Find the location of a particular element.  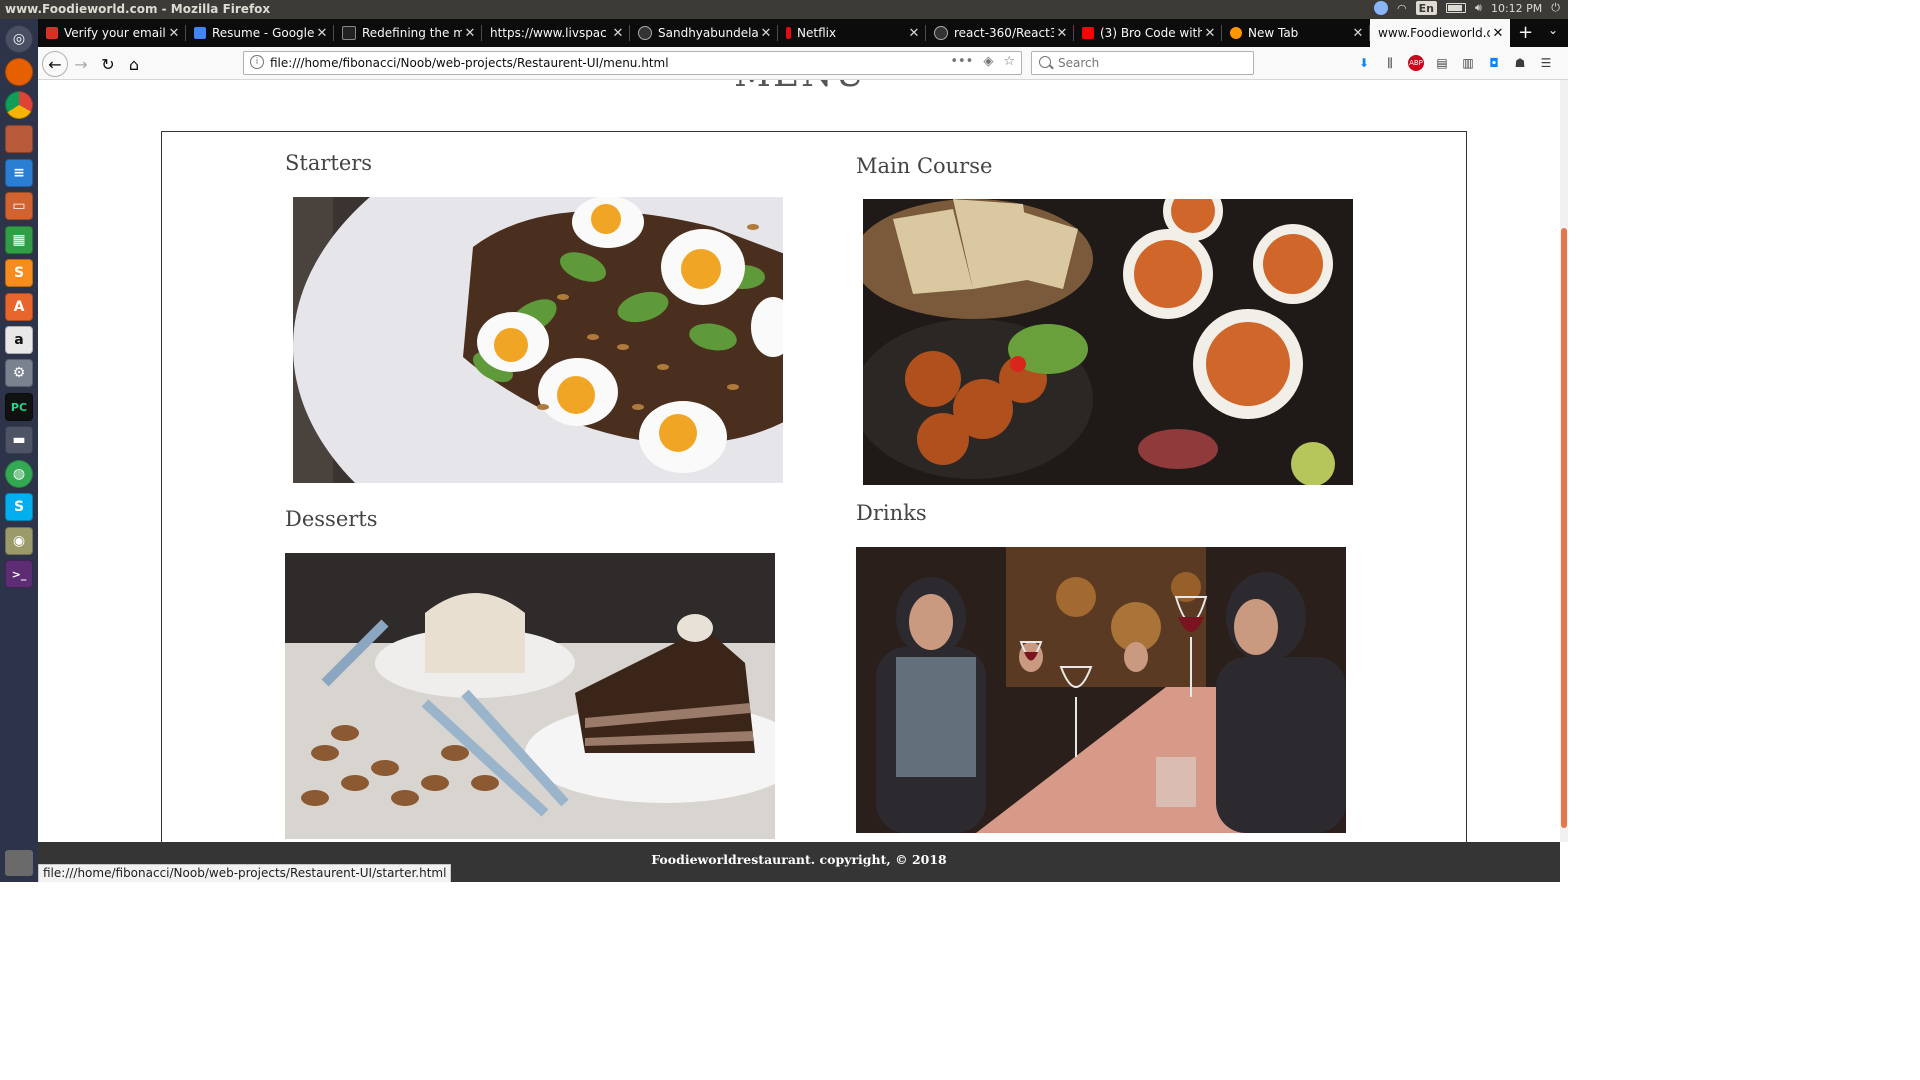

tab-label: Resume - Google D is located at coordinates (263, 33).